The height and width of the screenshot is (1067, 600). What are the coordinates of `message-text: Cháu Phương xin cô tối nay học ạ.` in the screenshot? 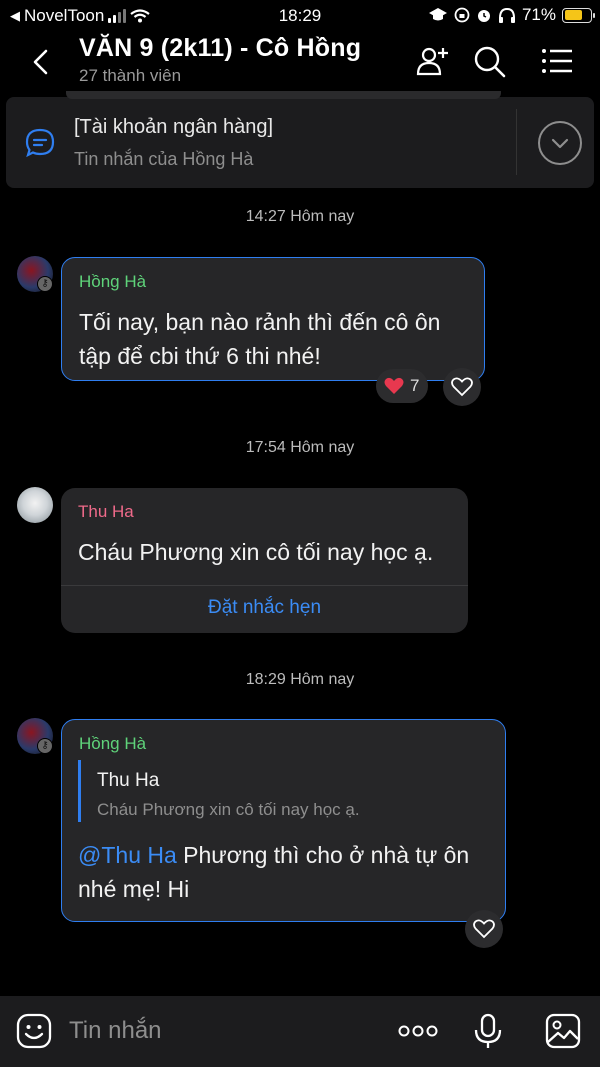 It's located at (256, 552).